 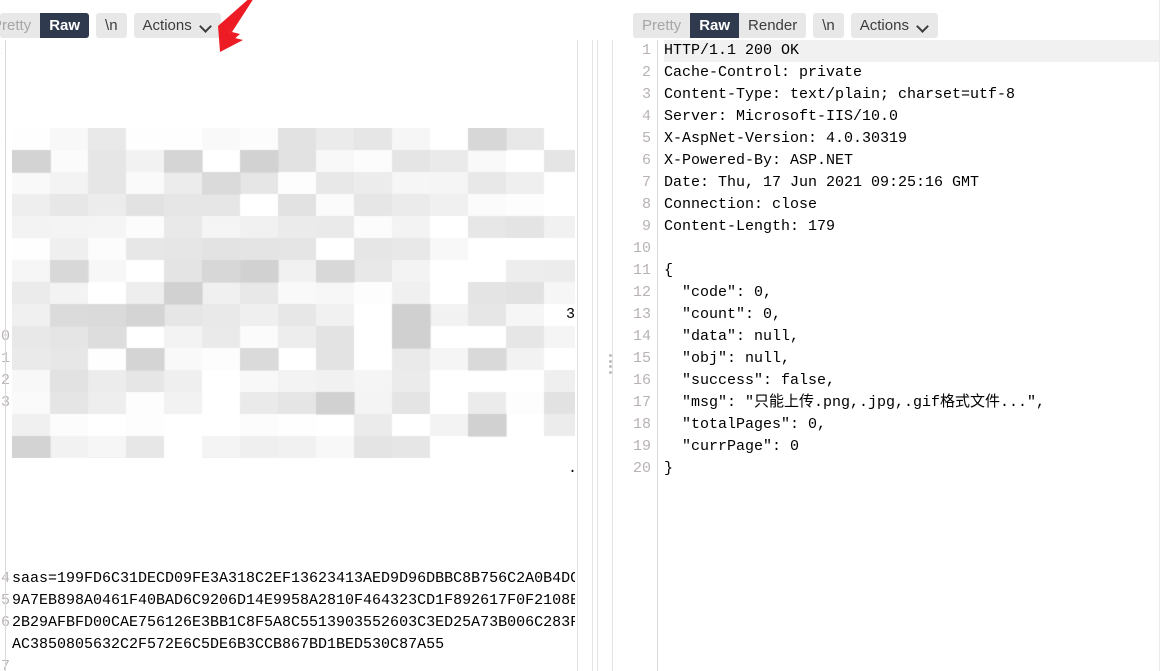 What do you see at coordinates (1164, 335) in the screenshot?
I see `window-scrollbar` at bounding box center [1164, 335].